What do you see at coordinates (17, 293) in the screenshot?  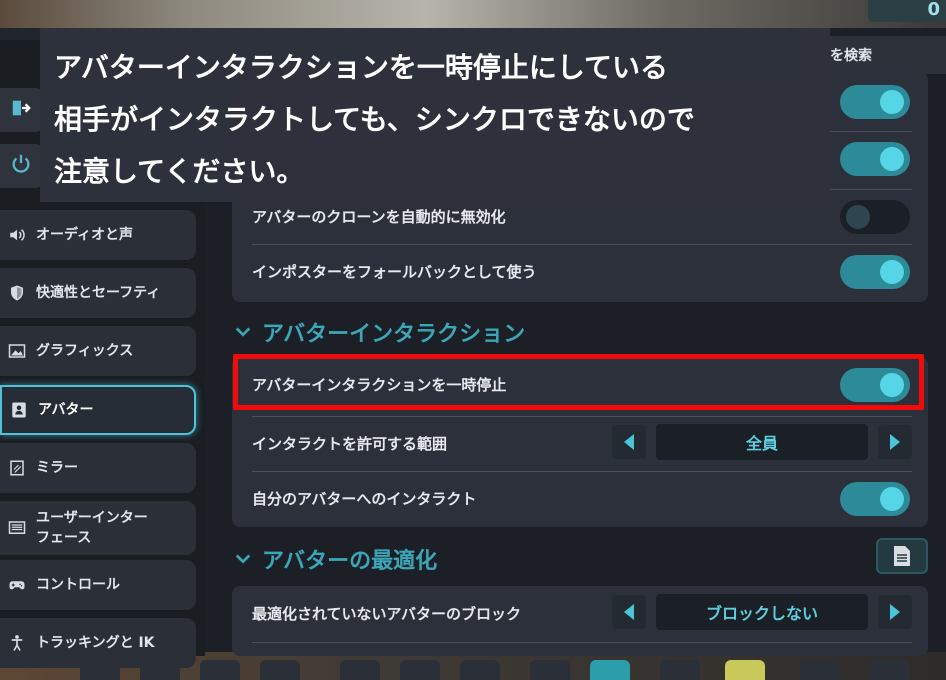 I see `shield-icon` at bounding box center [17, 293].